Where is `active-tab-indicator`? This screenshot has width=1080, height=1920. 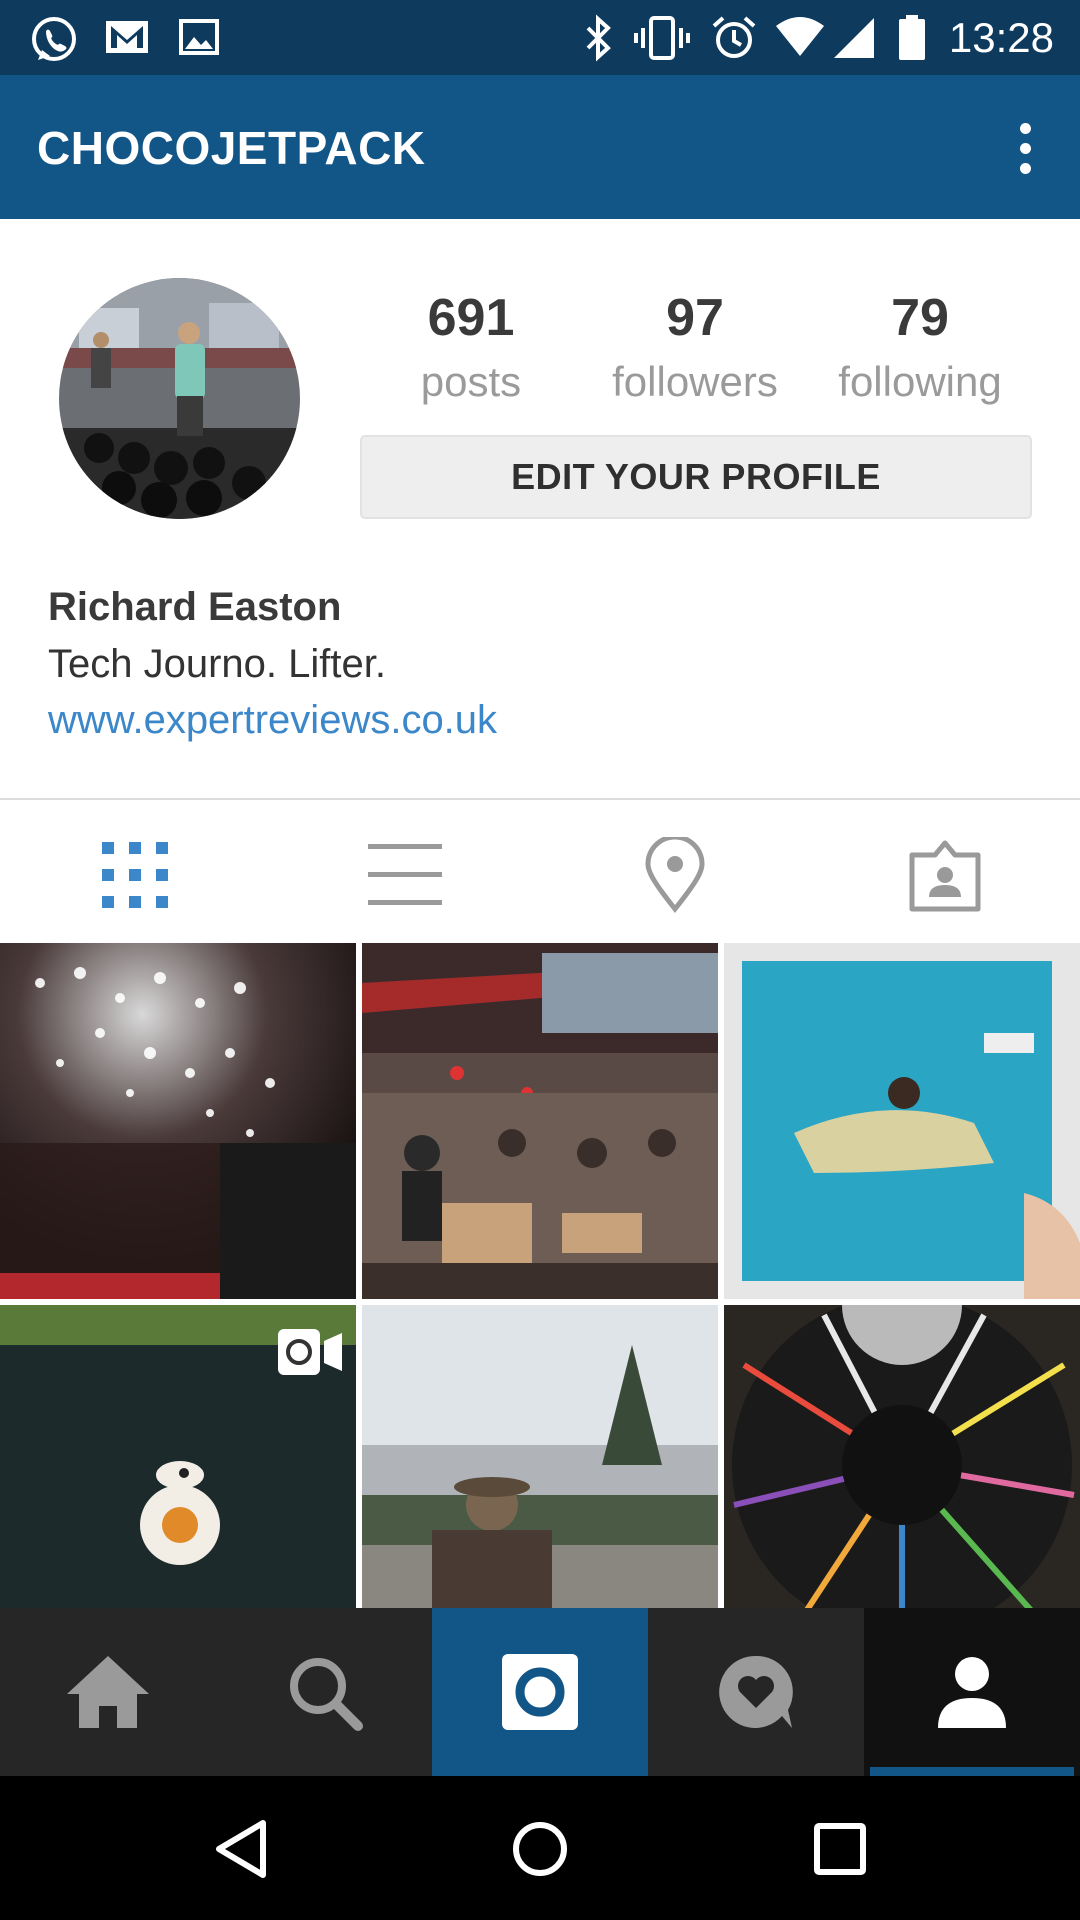 active-tab-indicator is located at coordinates (972, 1771).